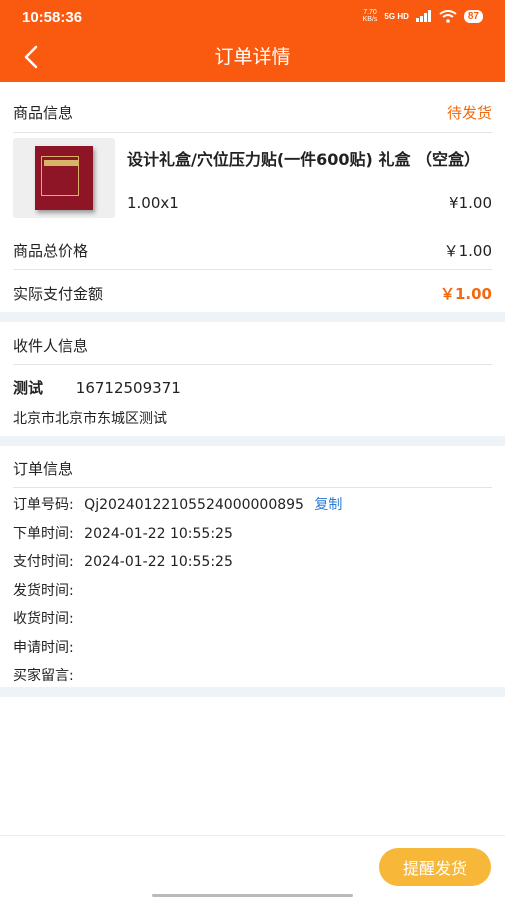 This screenshot has height=899, width=505. Describe the element at coordinates (469, 113) in the screenshot. I see `order-status-badge: 待发货` at that location.